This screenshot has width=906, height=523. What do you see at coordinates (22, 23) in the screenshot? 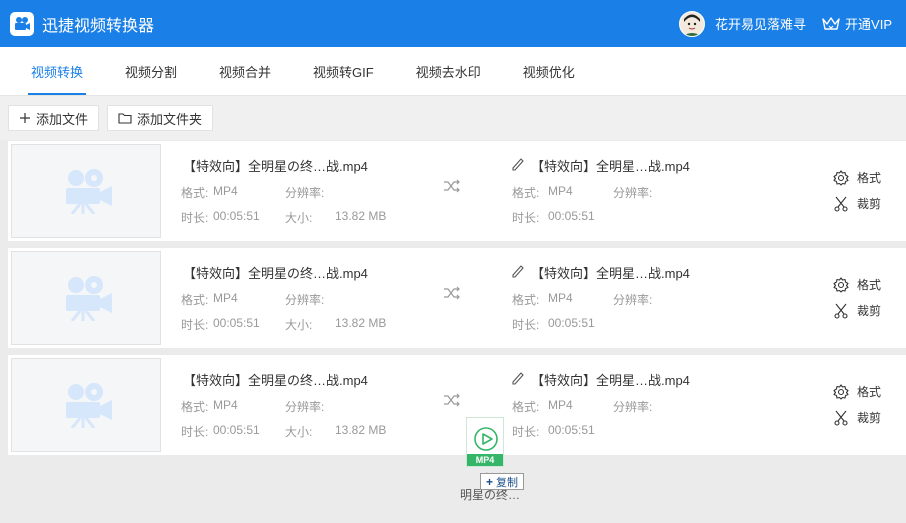
I see `camera-logo-icon` at bounding box center [22, 23].